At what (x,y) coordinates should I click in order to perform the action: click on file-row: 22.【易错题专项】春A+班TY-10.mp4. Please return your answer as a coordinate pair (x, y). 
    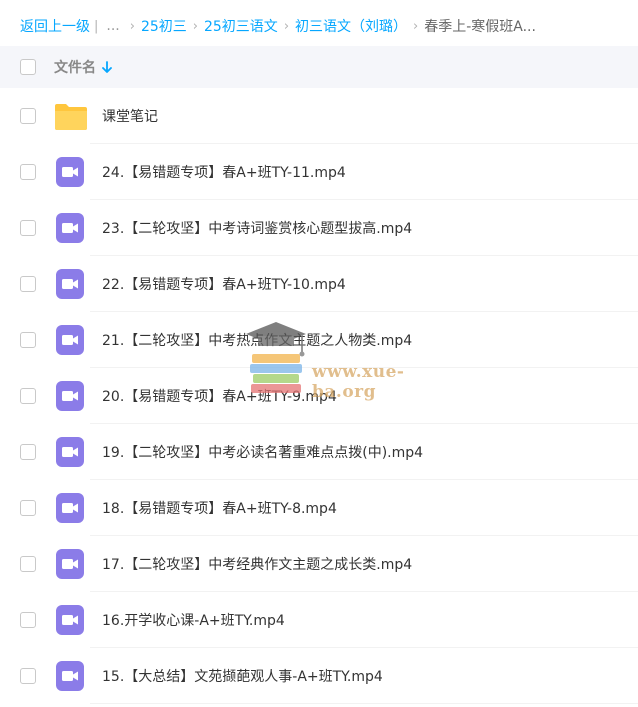
    Looking at the image, I should click on (319, 284).